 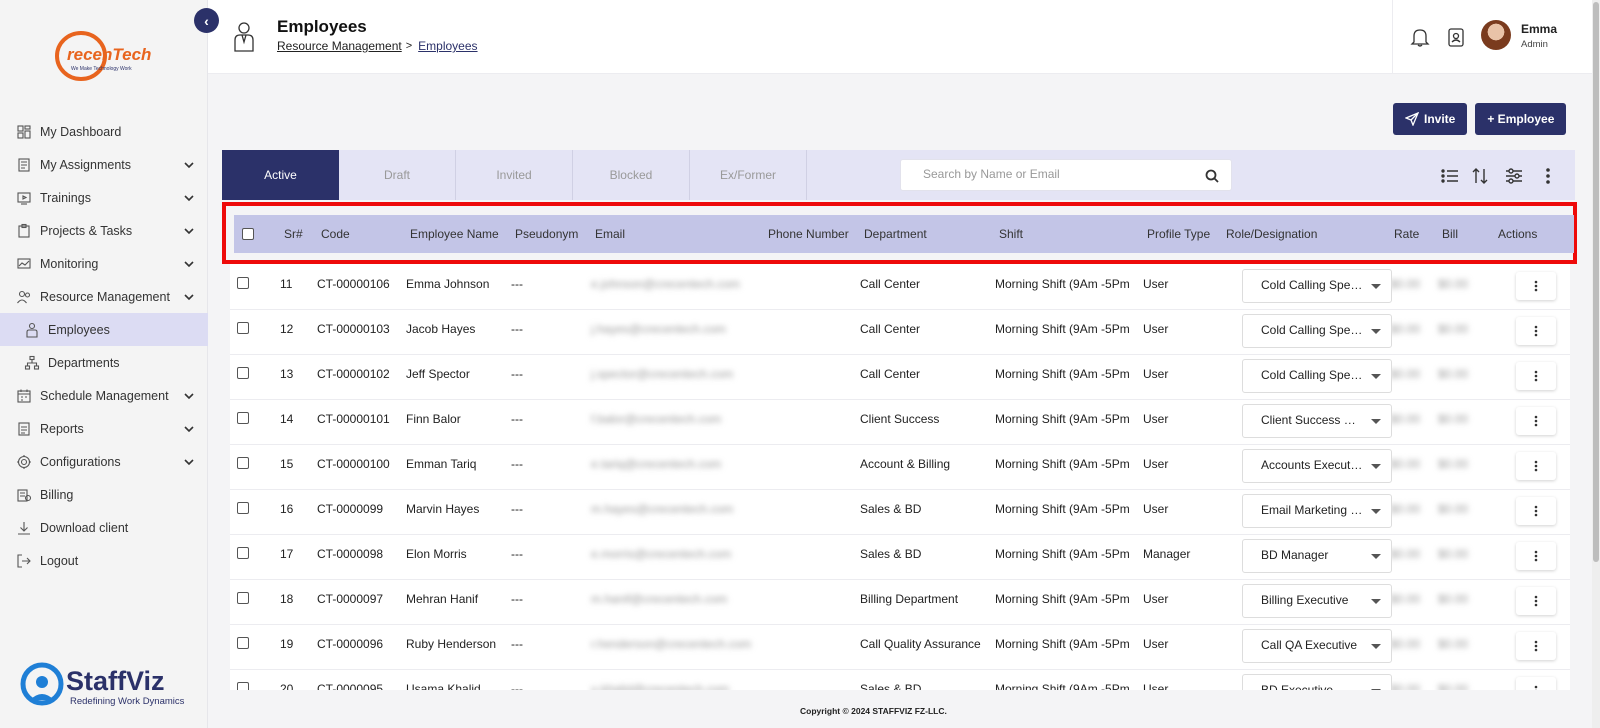 What do you see at coordinates (631, 175) in the screenshot?
I see `tab-blocked: Blocked` at bounding box center [631, 175].